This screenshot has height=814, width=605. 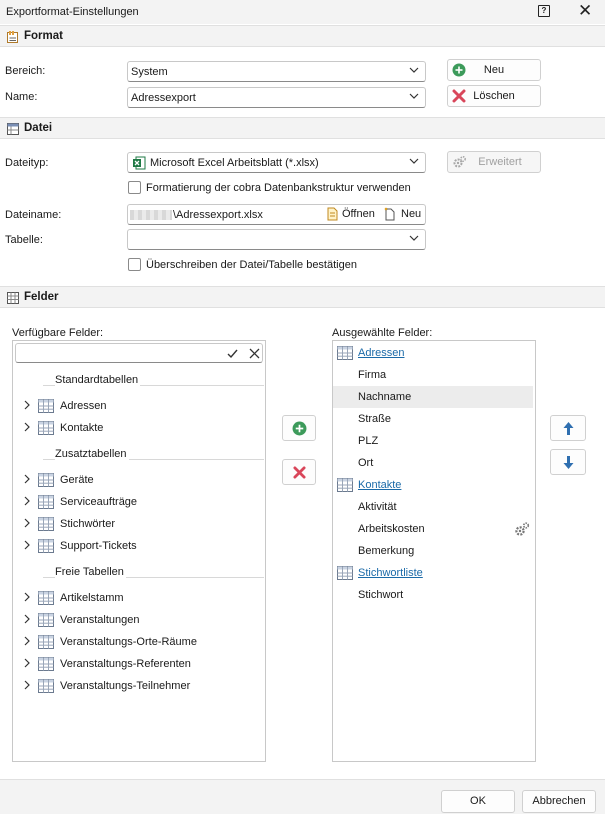 I want to click on help-button: ?, so click(x=544, y=11).